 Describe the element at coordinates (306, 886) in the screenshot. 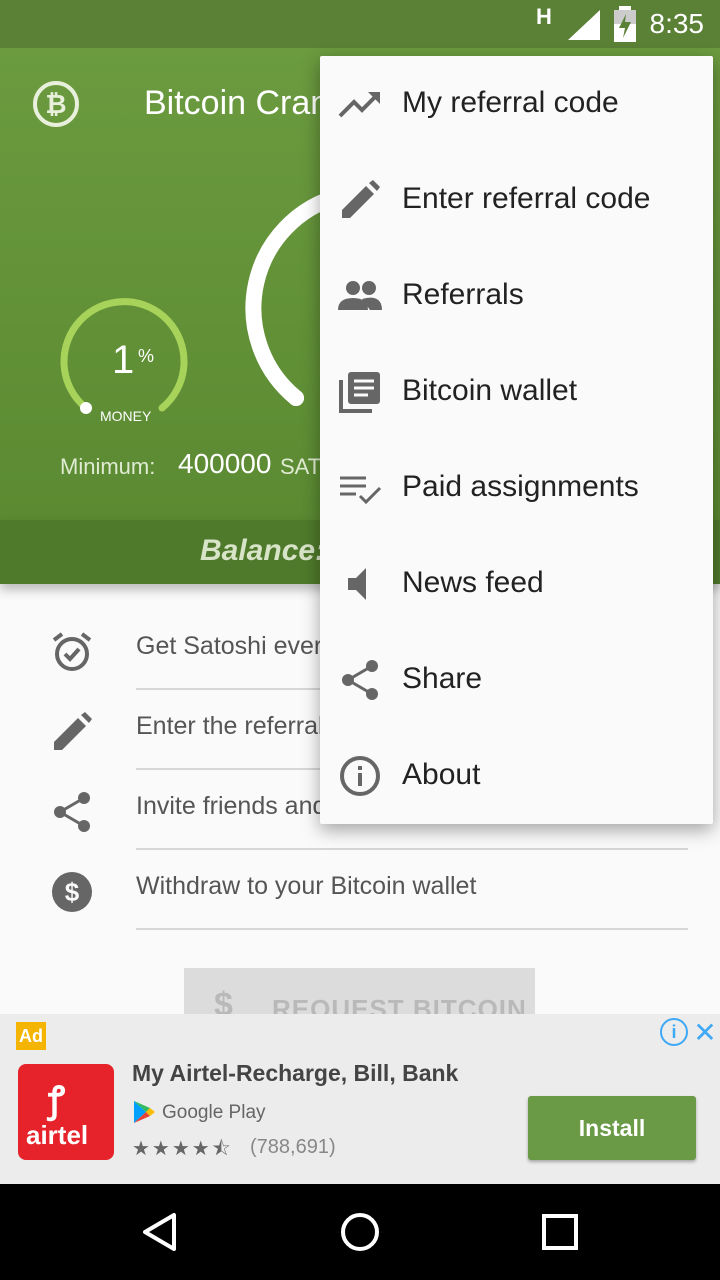

I see `list-item-label: Withdraw to your Bitcoin wallet` at that location.